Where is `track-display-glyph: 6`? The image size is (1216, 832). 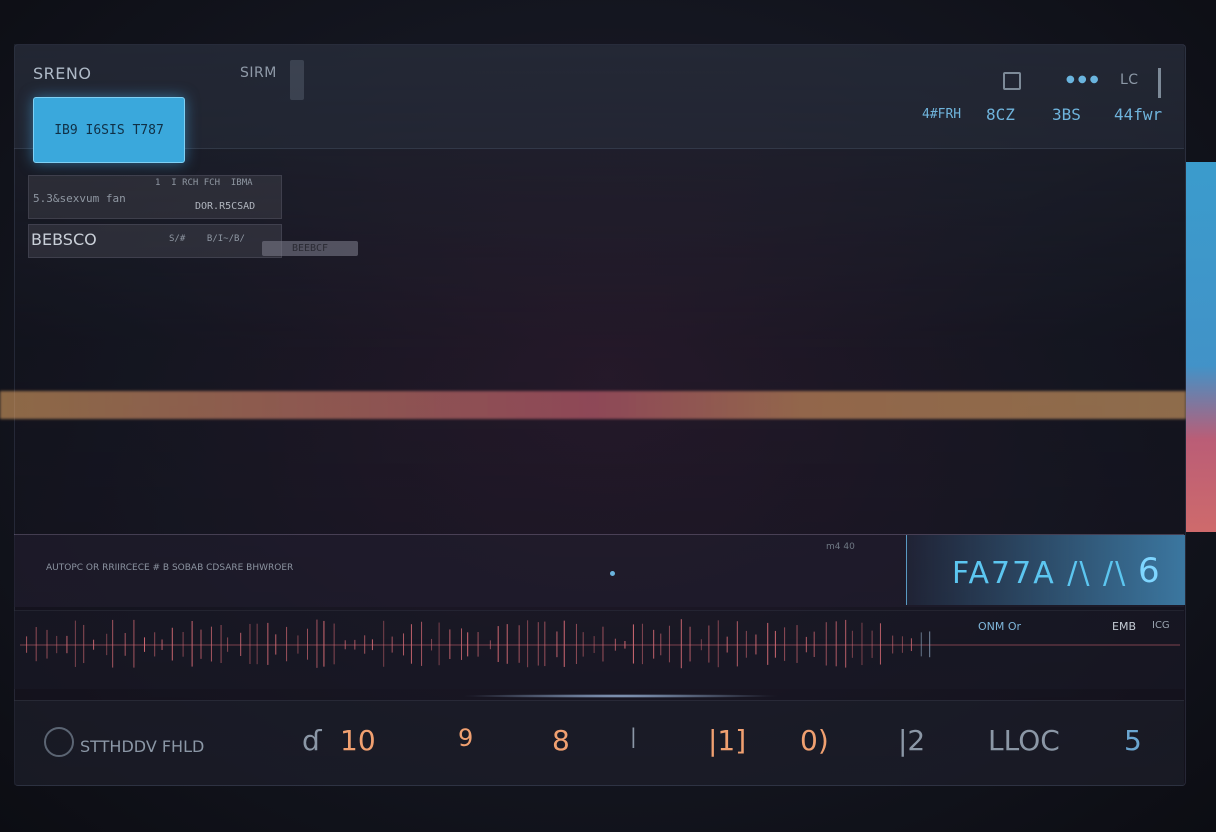 track-display-glyph: 6 is located at coordinates (1149, 571).